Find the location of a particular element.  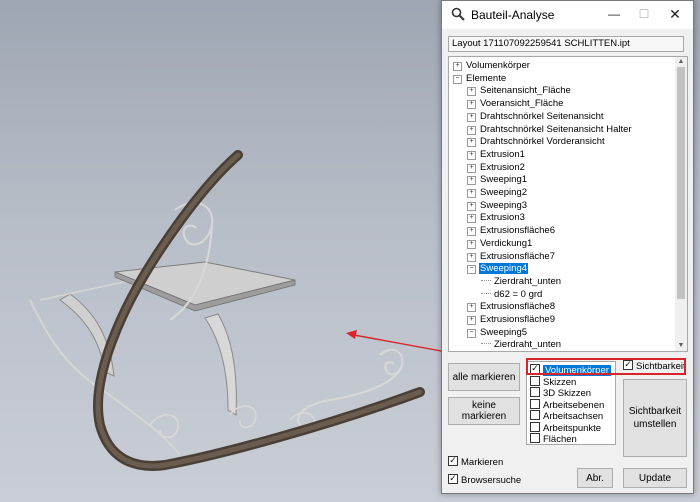

tree-item-label: Volumenkörper is located at coordinates (498, 65).